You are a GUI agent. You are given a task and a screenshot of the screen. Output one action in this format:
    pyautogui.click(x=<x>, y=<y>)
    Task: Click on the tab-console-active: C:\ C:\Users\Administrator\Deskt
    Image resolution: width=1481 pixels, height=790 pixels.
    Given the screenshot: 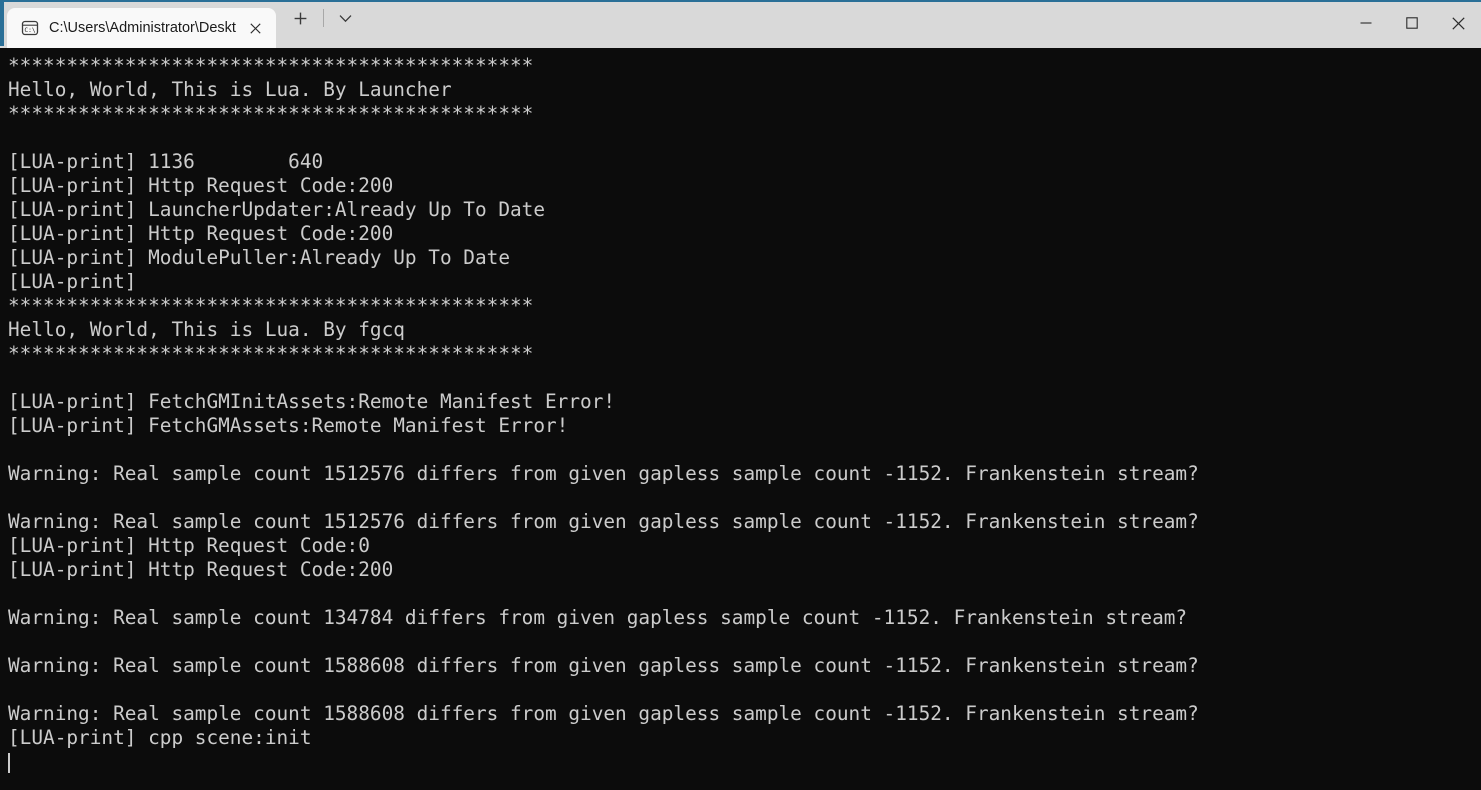 What is the action you would take?
    pyautogui.click(x=141, y=28)
    